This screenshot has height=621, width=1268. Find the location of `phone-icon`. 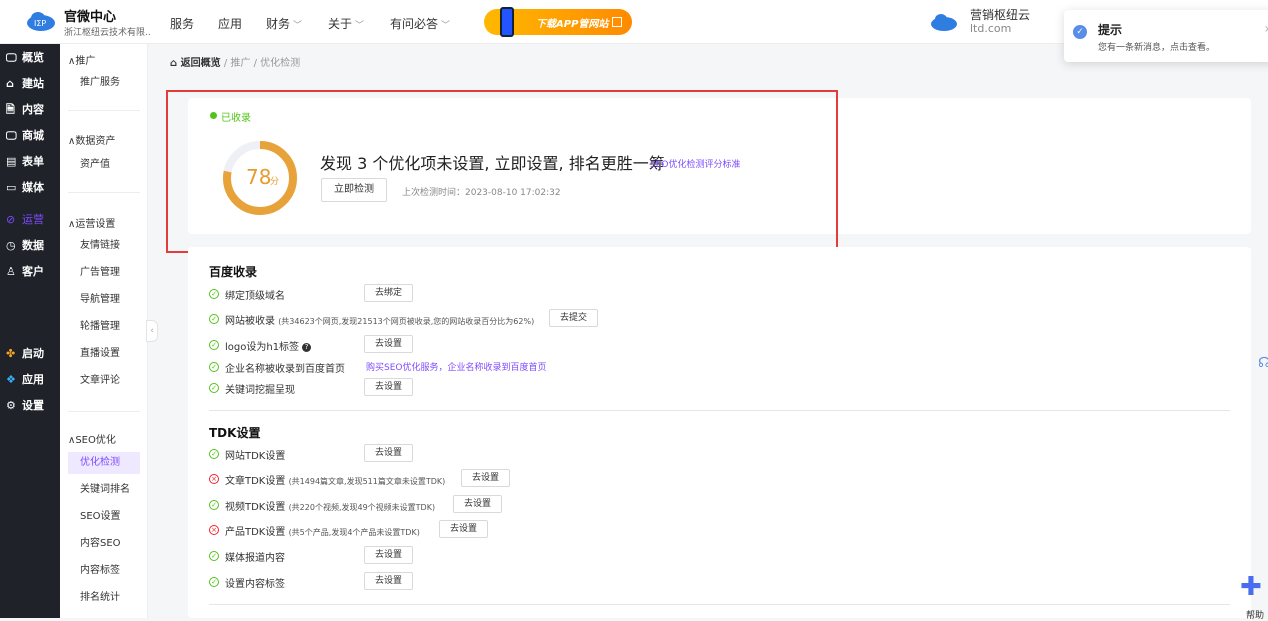

phone-icon is located at coordinates (507, 22).